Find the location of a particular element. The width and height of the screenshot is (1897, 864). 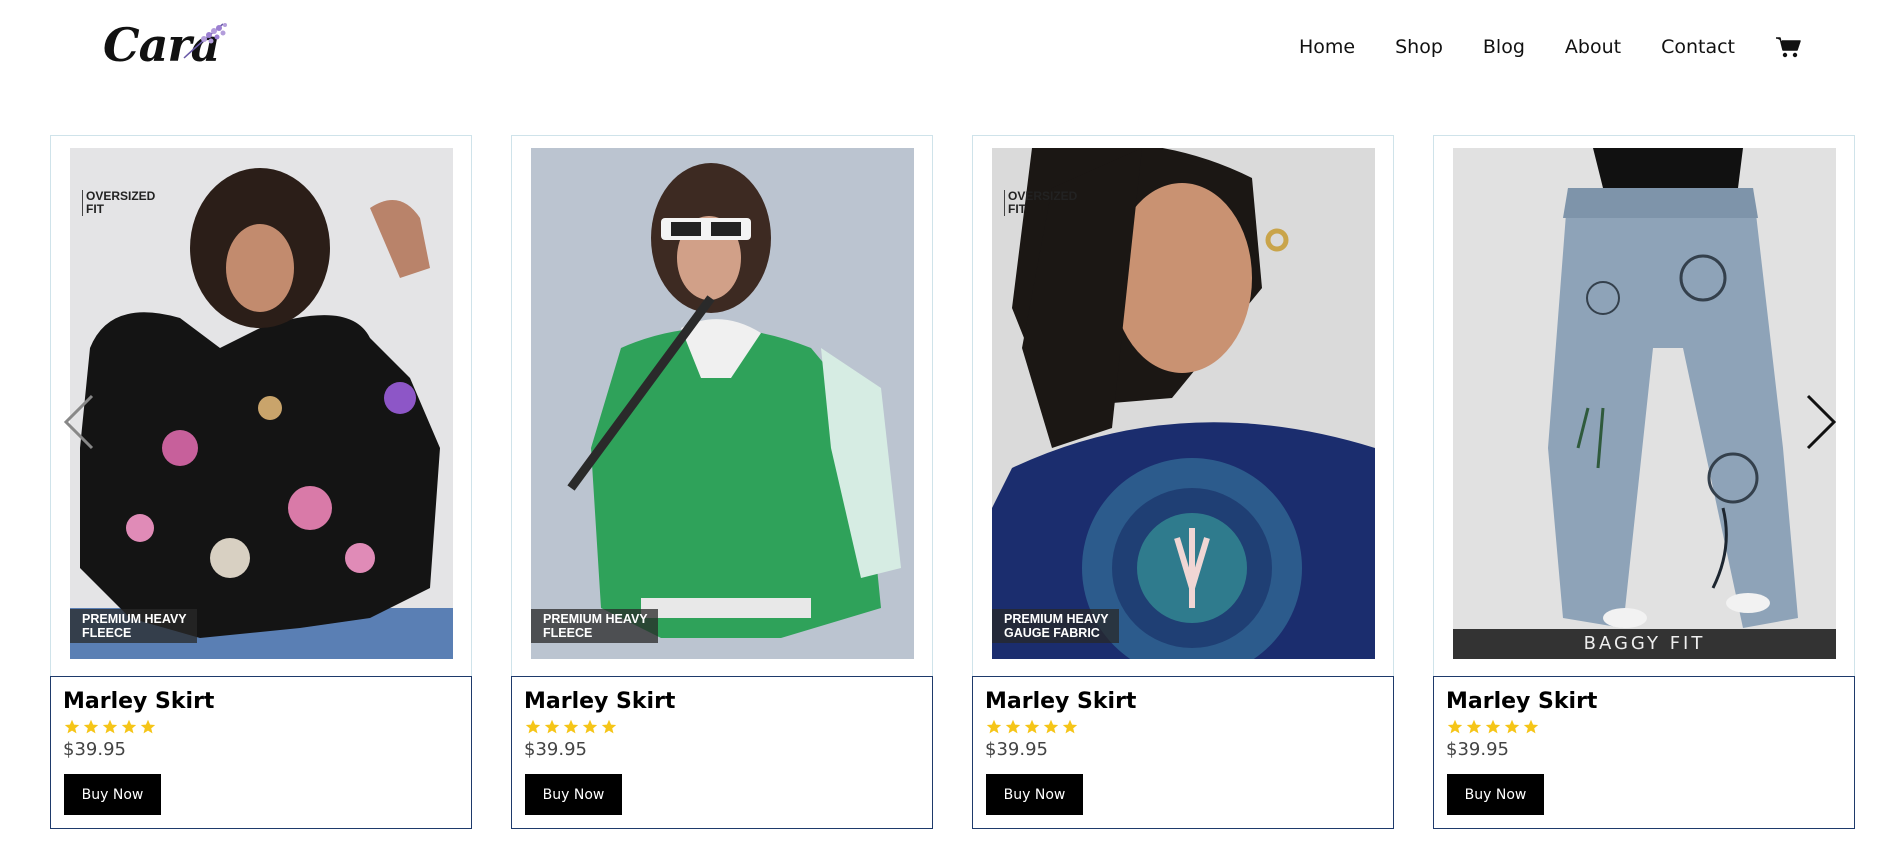

product-image: OVERSIZED FIT PREMIUM HEAVY FLEECE is located at coordinates (261, 403).